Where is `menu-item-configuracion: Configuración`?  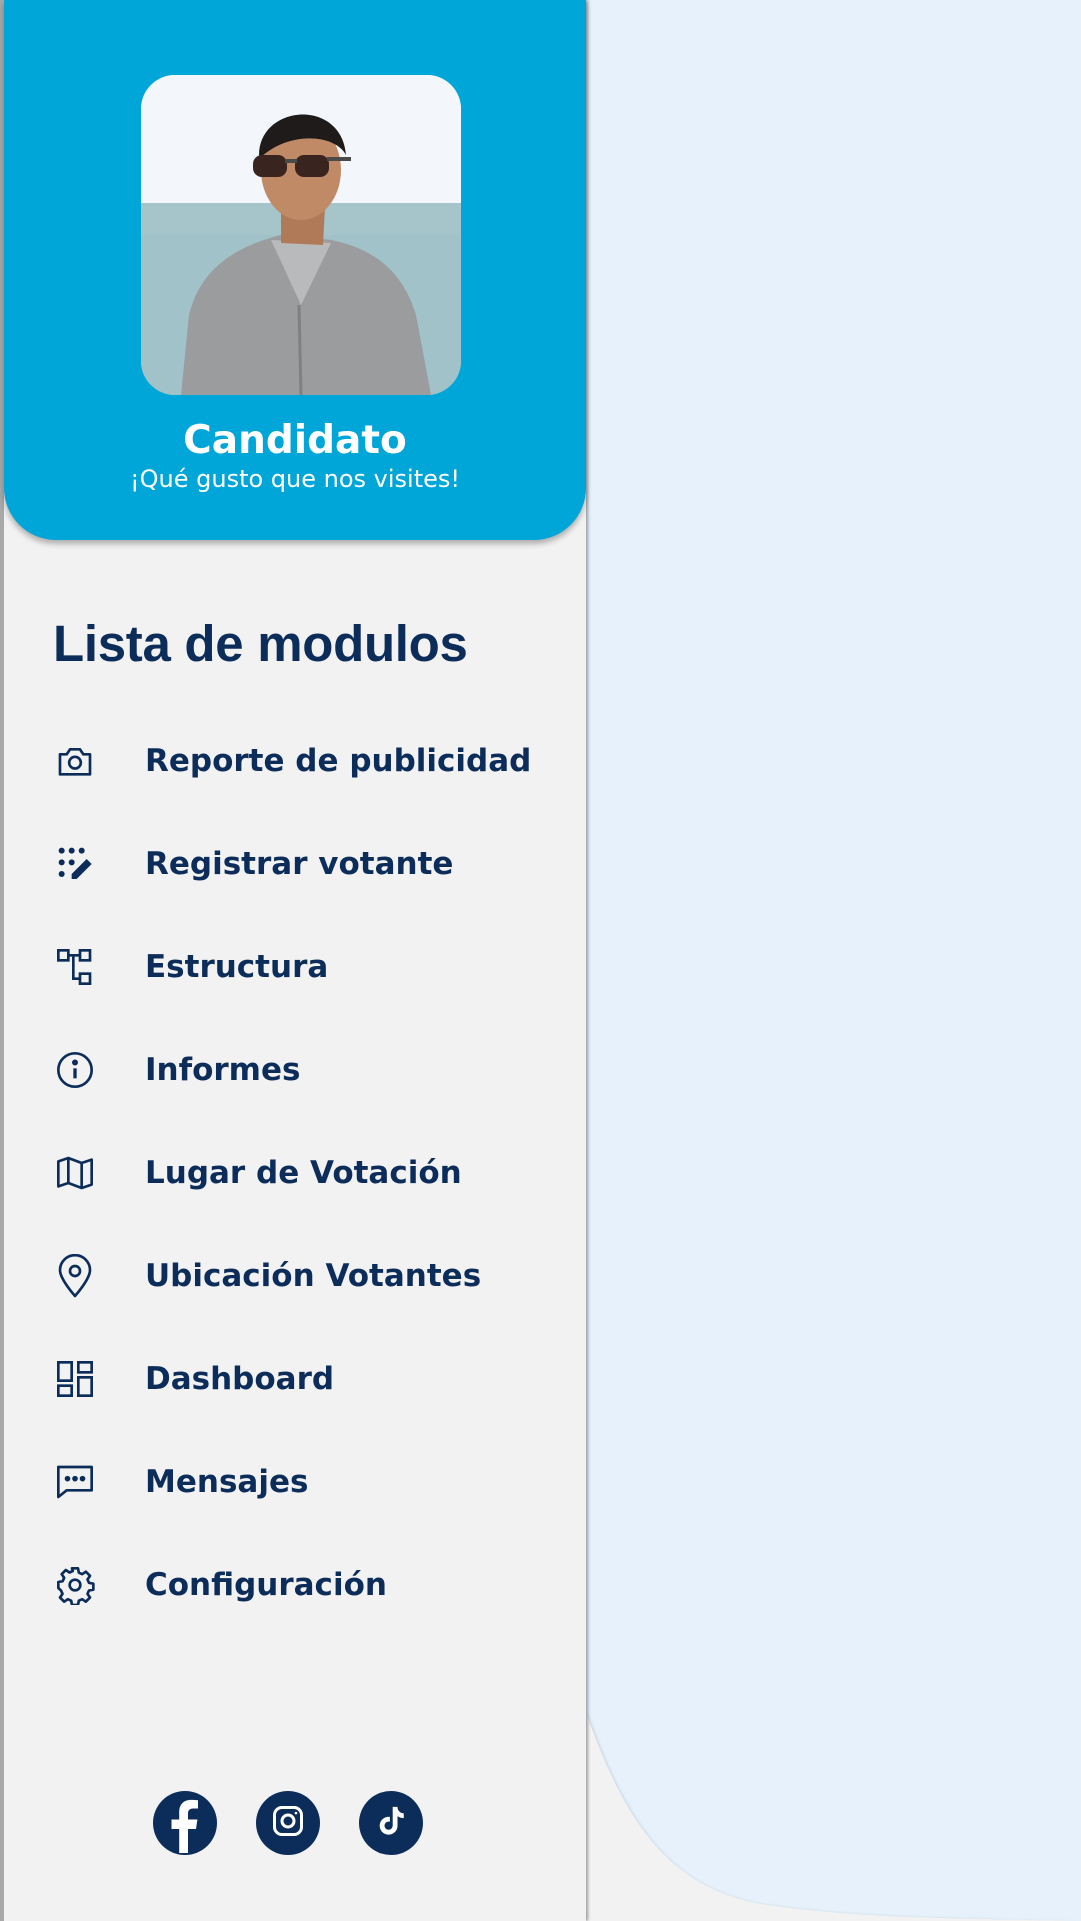
menu-item-configuracion: Configuración is located at coordinates (295, 1585).